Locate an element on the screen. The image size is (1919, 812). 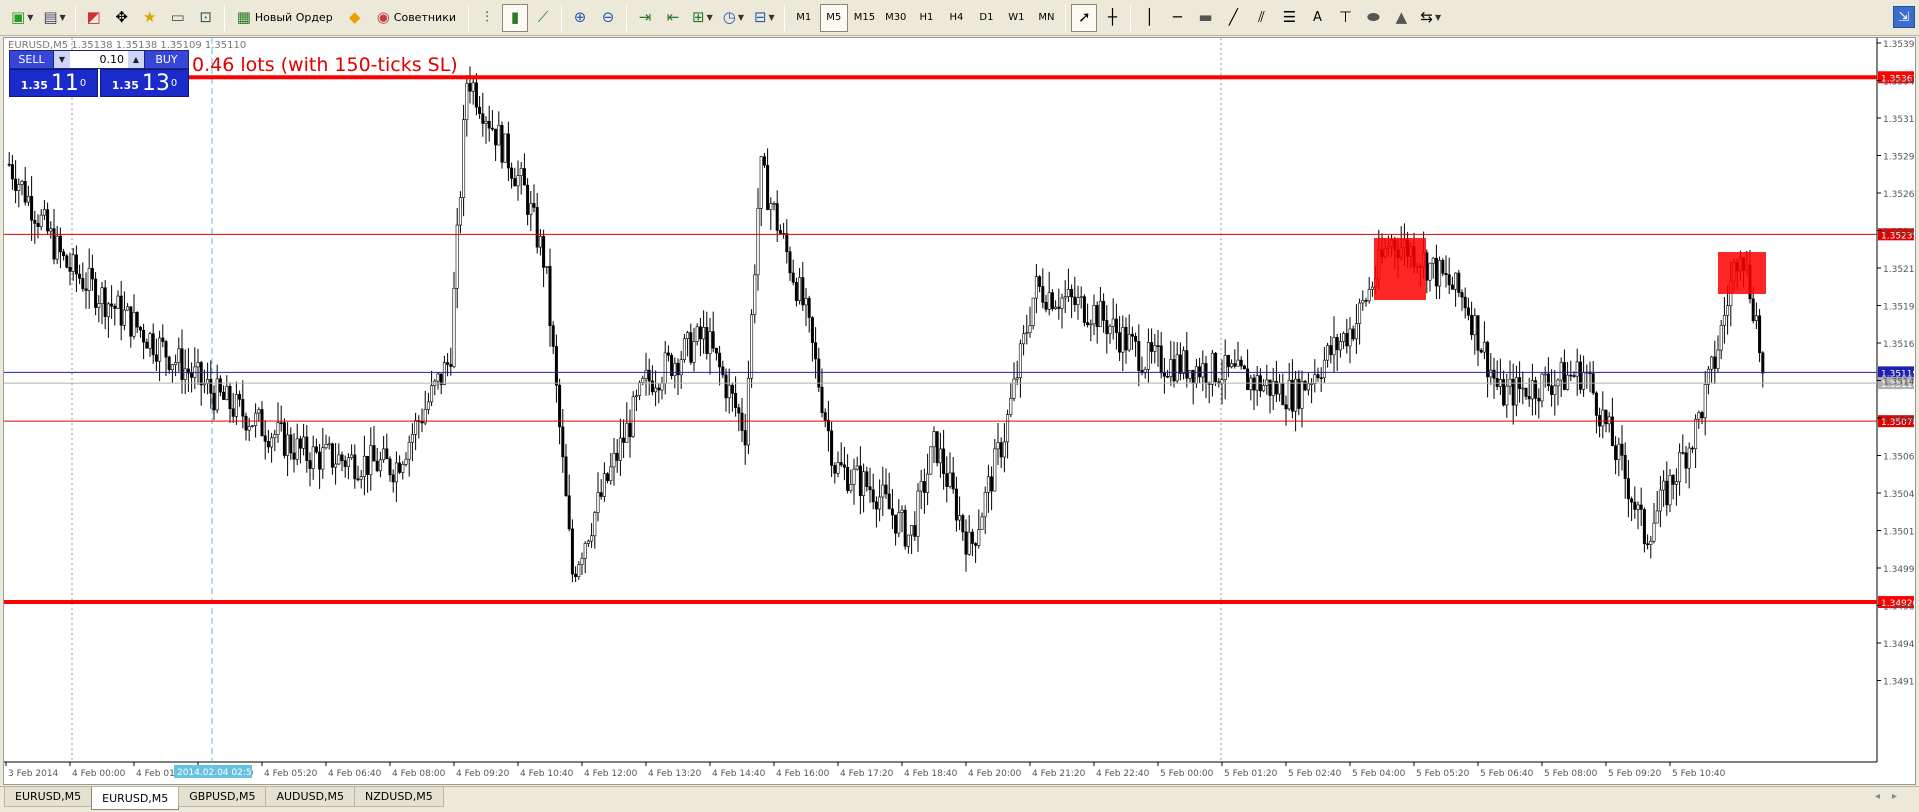
new-chart-button: ▣ ▼ is located at coordinates (22, 18).